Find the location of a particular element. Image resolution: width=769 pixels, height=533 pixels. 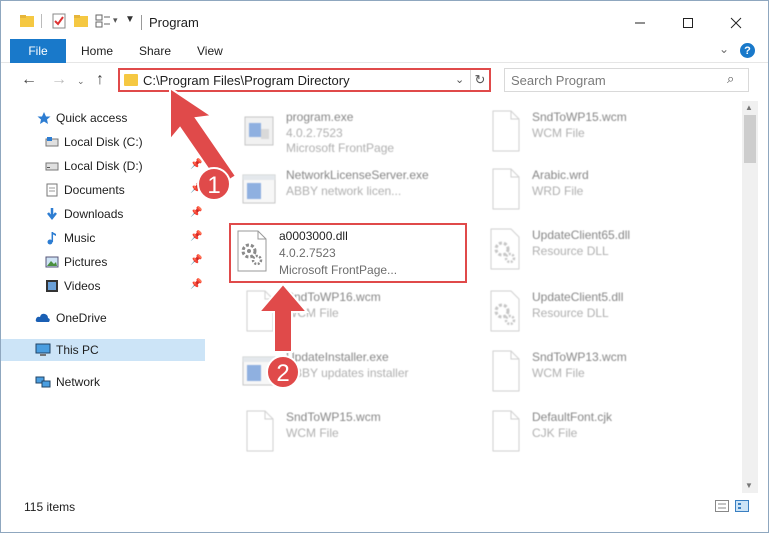

customize-toolbar-icon: ▼ is located at coordinates (133, 22).